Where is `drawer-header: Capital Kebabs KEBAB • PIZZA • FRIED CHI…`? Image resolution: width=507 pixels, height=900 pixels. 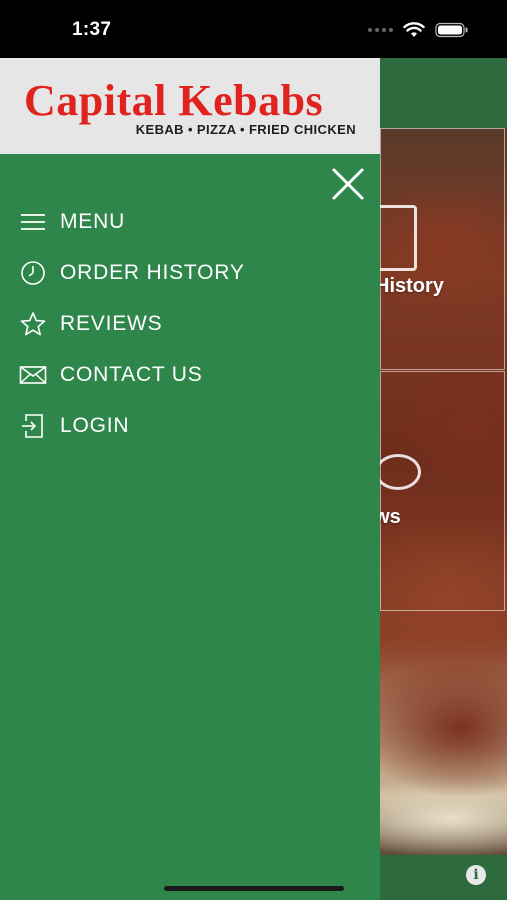 drawer-header: Capital Kebabs KEBAB • PIZZA • FRIED CHI… is located at coordinates (190, 106).